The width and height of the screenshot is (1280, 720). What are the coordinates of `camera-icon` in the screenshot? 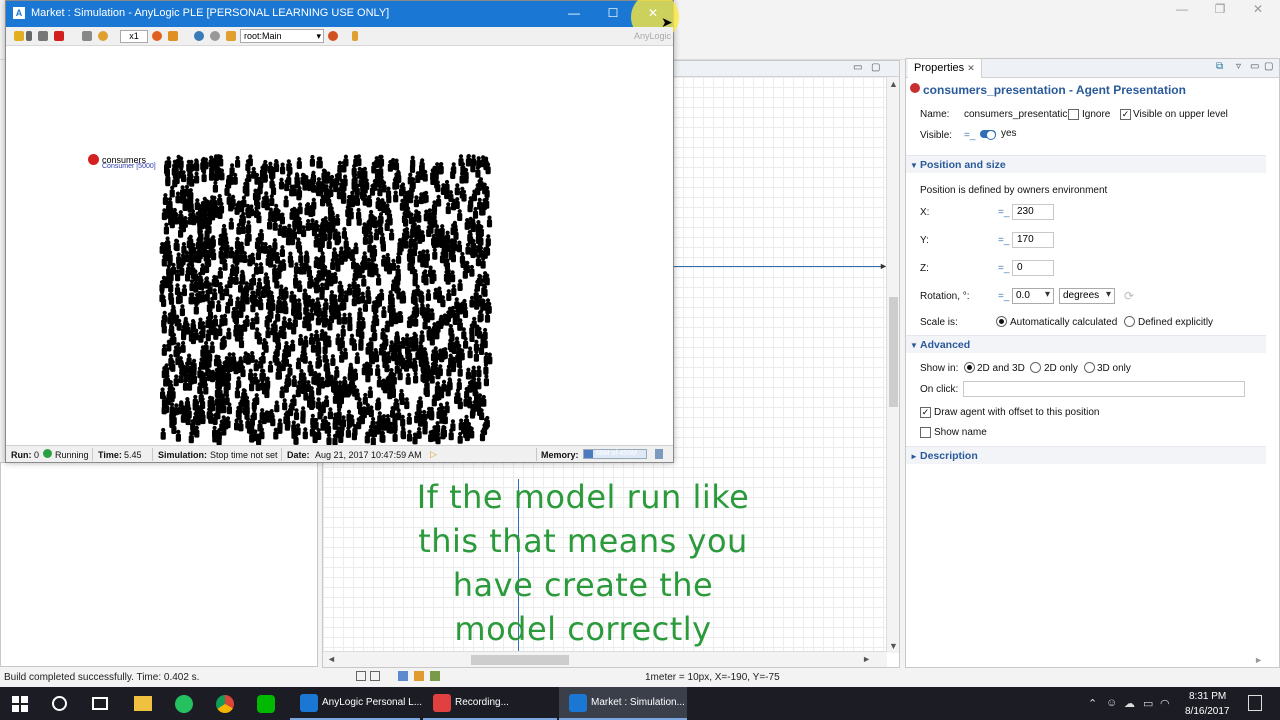 It's located at (215, 36).